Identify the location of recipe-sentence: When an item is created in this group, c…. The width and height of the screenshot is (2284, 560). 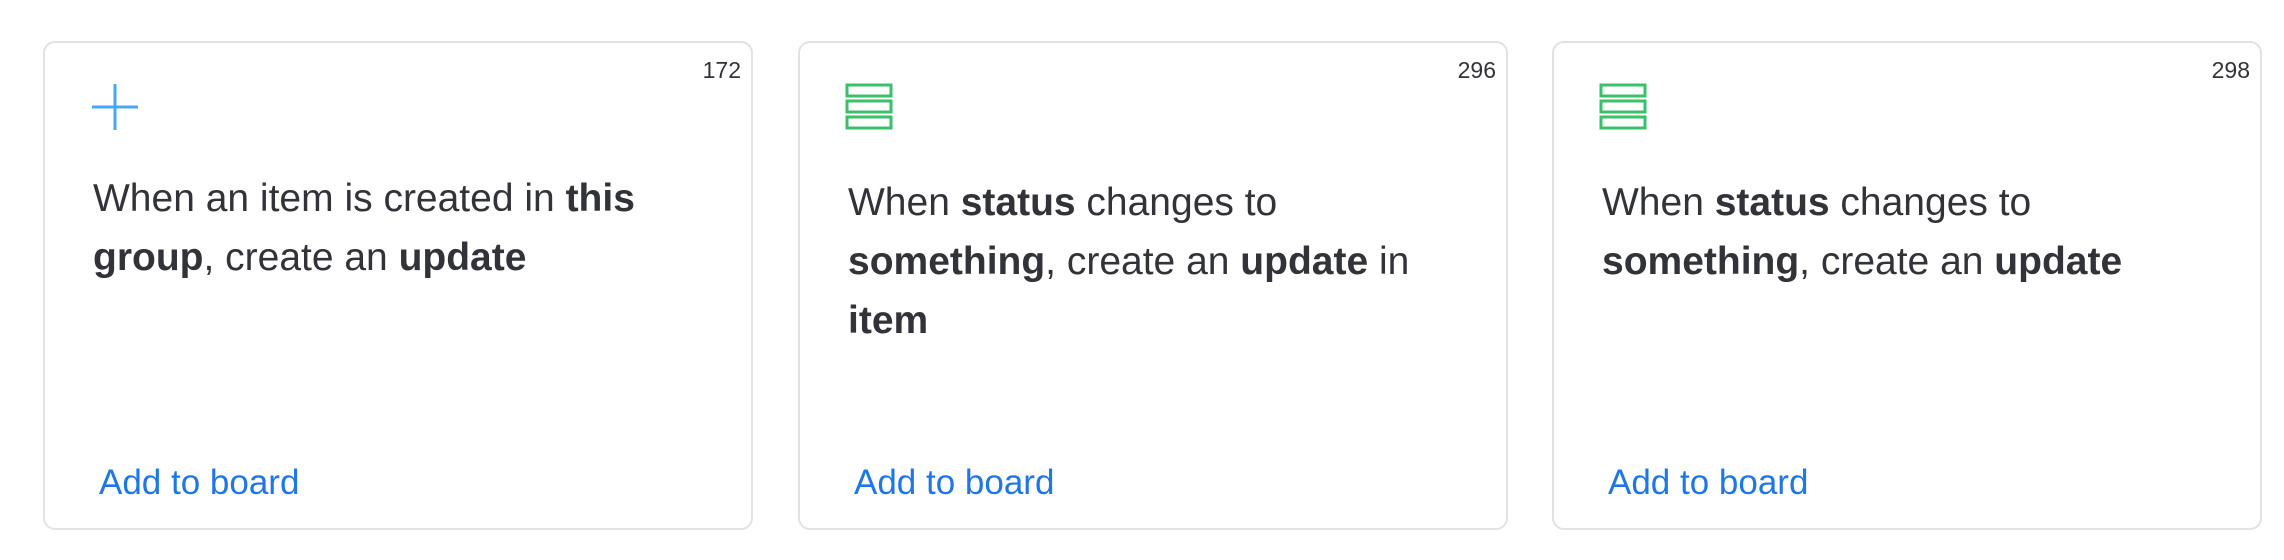
(413, 228).